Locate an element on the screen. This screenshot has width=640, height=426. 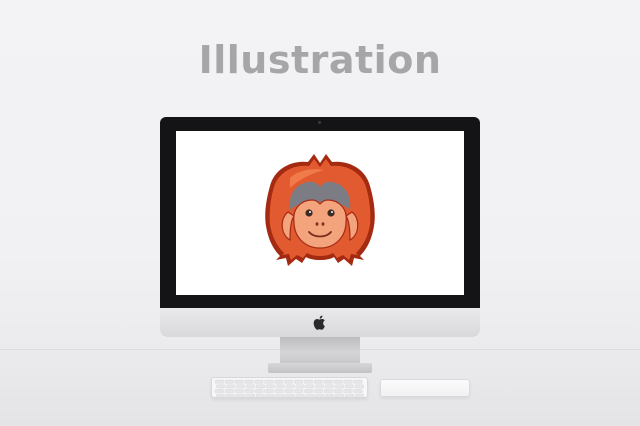
trackpad is located at coordinates (425, 388).